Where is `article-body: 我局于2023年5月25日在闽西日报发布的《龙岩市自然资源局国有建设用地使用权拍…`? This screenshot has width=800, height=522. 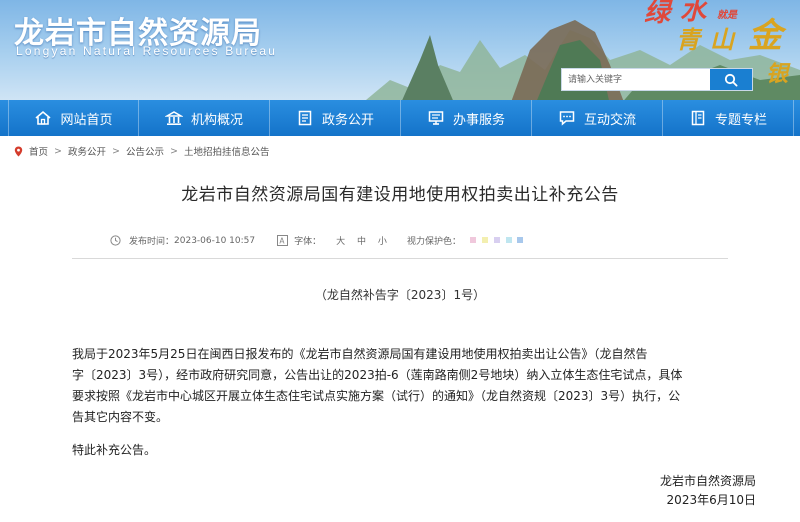 article-body: 我局于2023年5月25日在闽西日报发布的《龙岩市自然资源局国有建设用地使用权拍… is located at coordinates (416, 386).